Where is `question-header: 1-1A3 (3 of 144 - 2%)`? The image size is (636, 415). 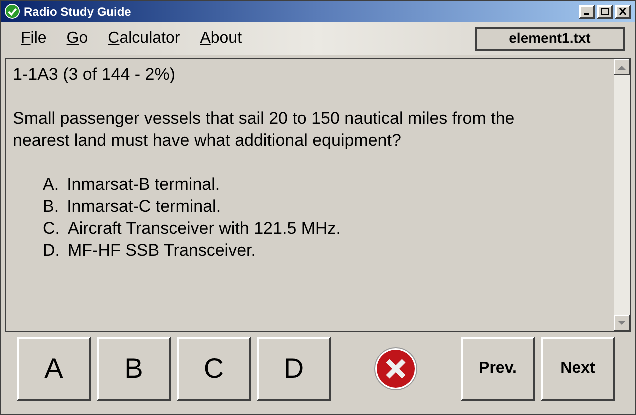 question-header: 1-1A3 (3 of 144 - 2%) is located at coordinates (95, 75).